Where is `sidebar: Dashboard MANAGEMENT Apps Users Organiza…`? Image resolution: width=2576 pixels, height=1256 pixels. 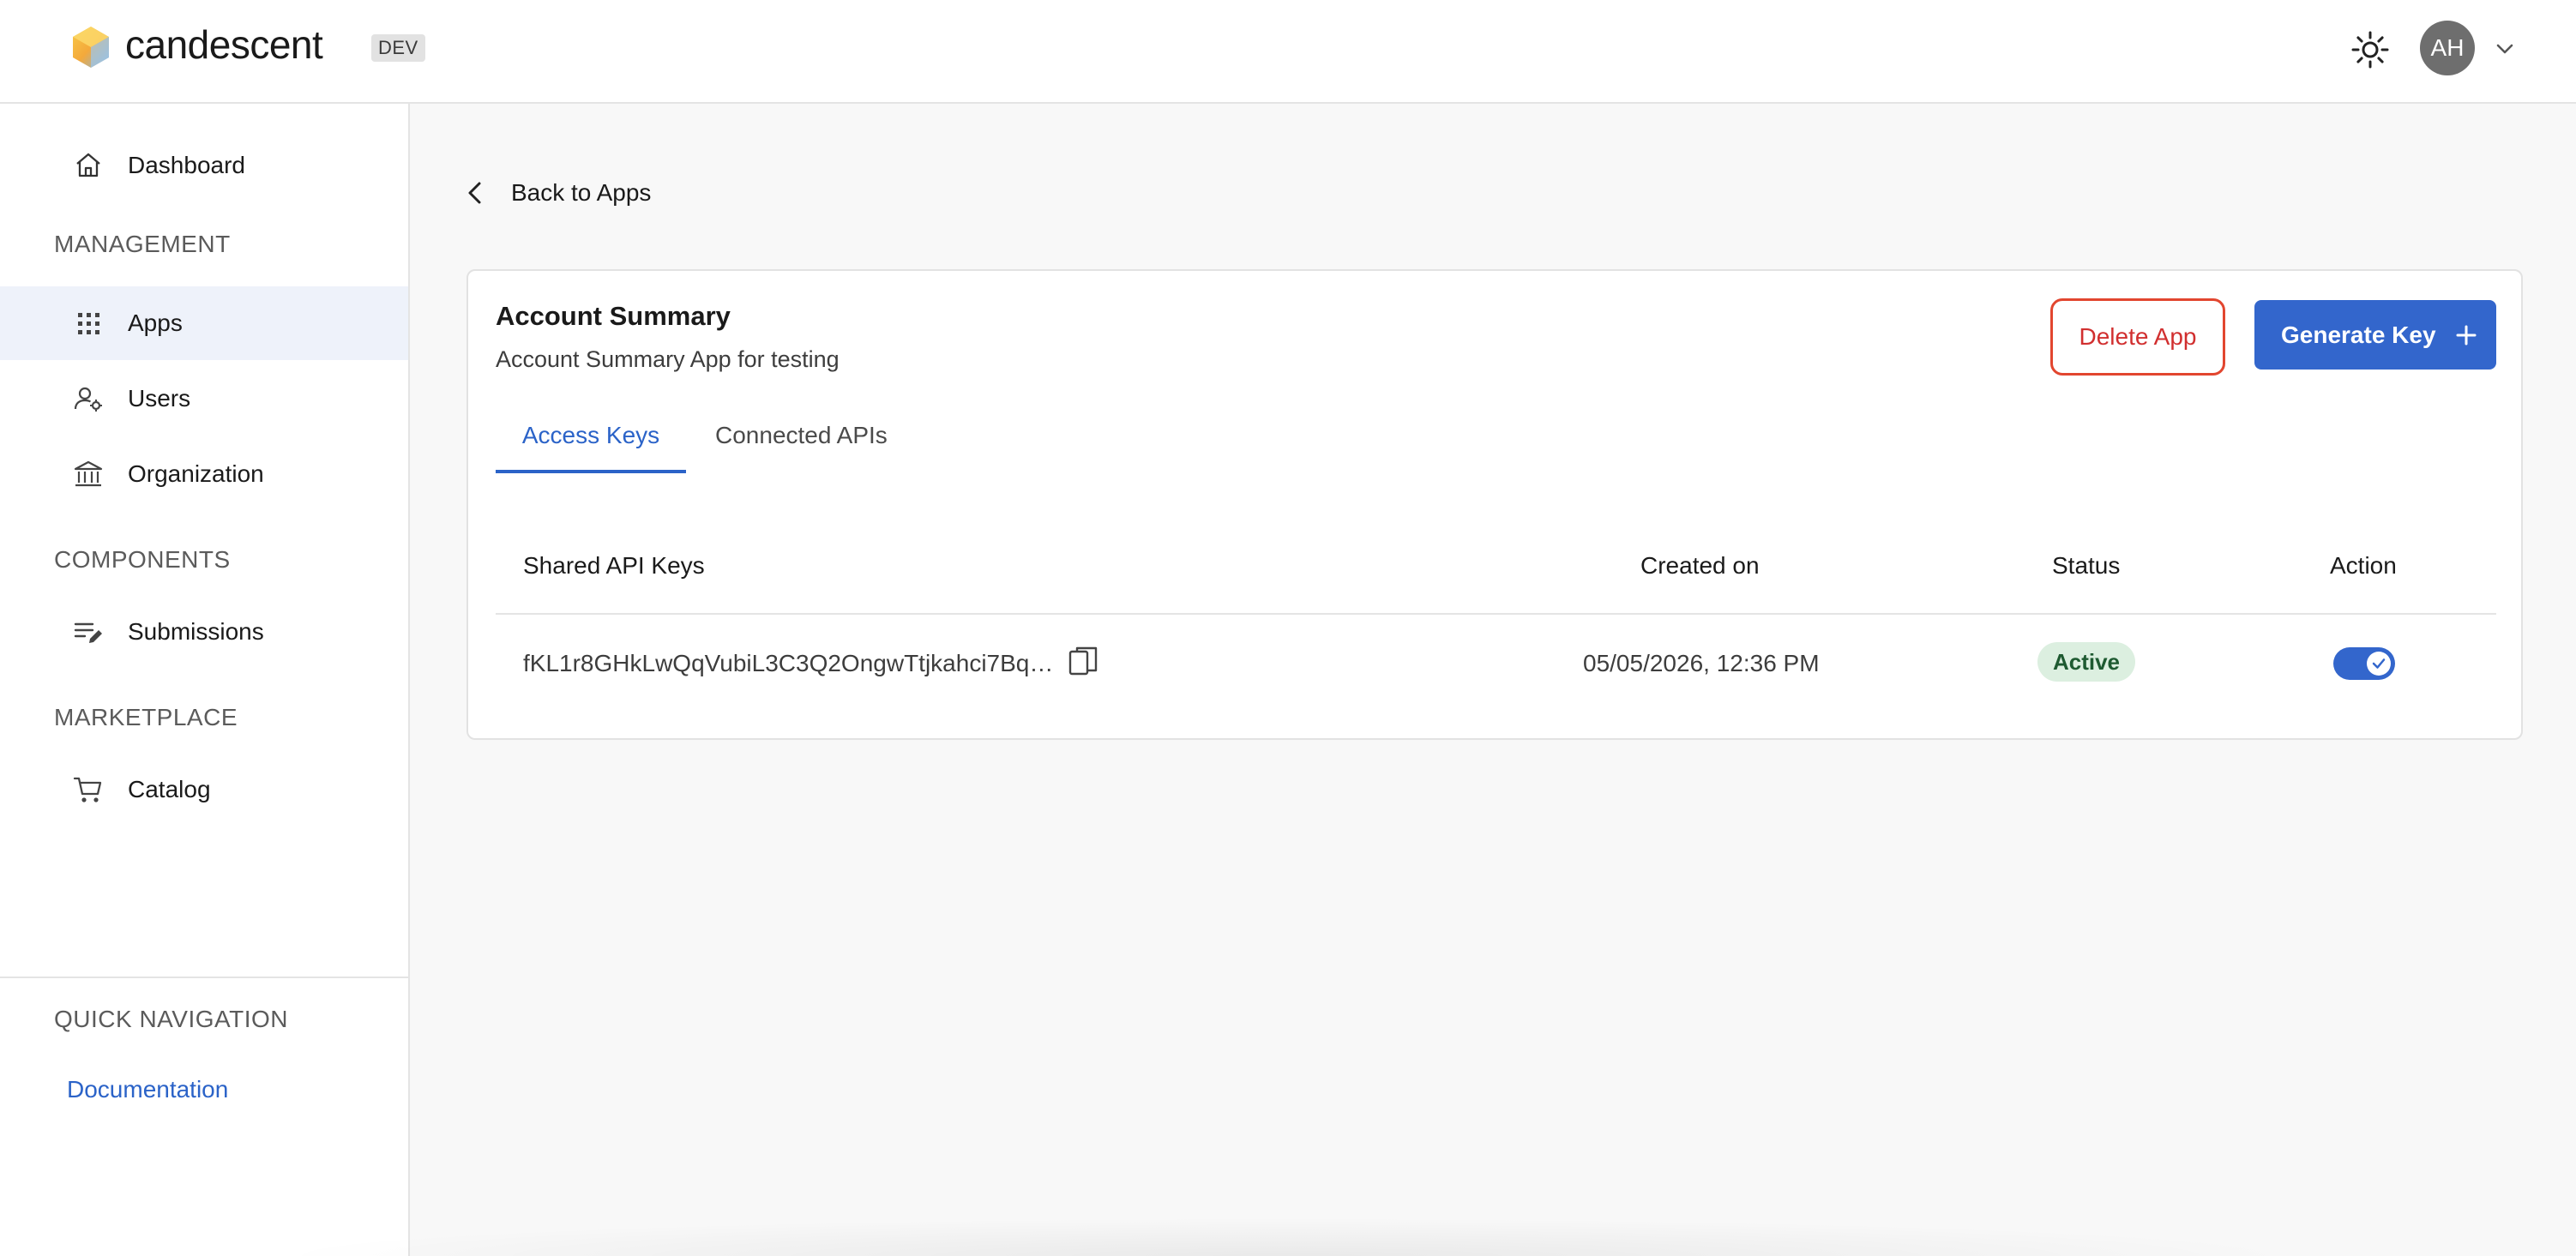 sidebar: Dashboard MANAGEMENT Apps Users Organiza… is located at coordinates (205, 680).